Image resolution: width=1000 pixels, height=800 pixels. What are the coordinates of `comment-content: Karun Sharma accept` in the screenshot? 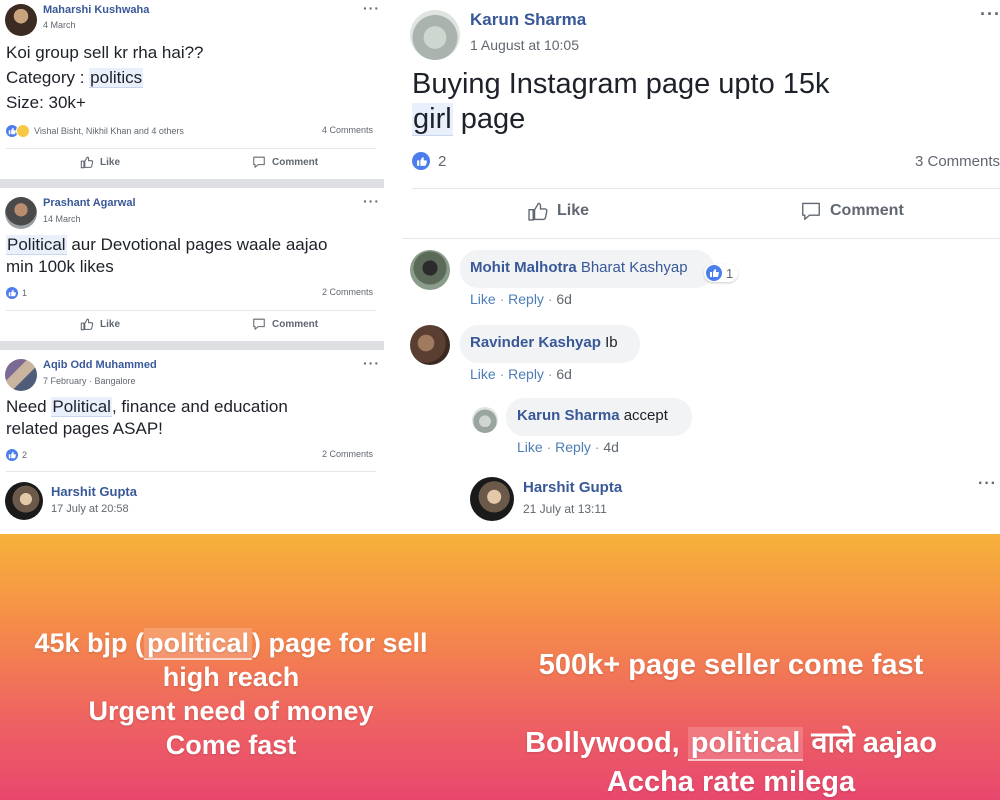 It's located at (592, 415).